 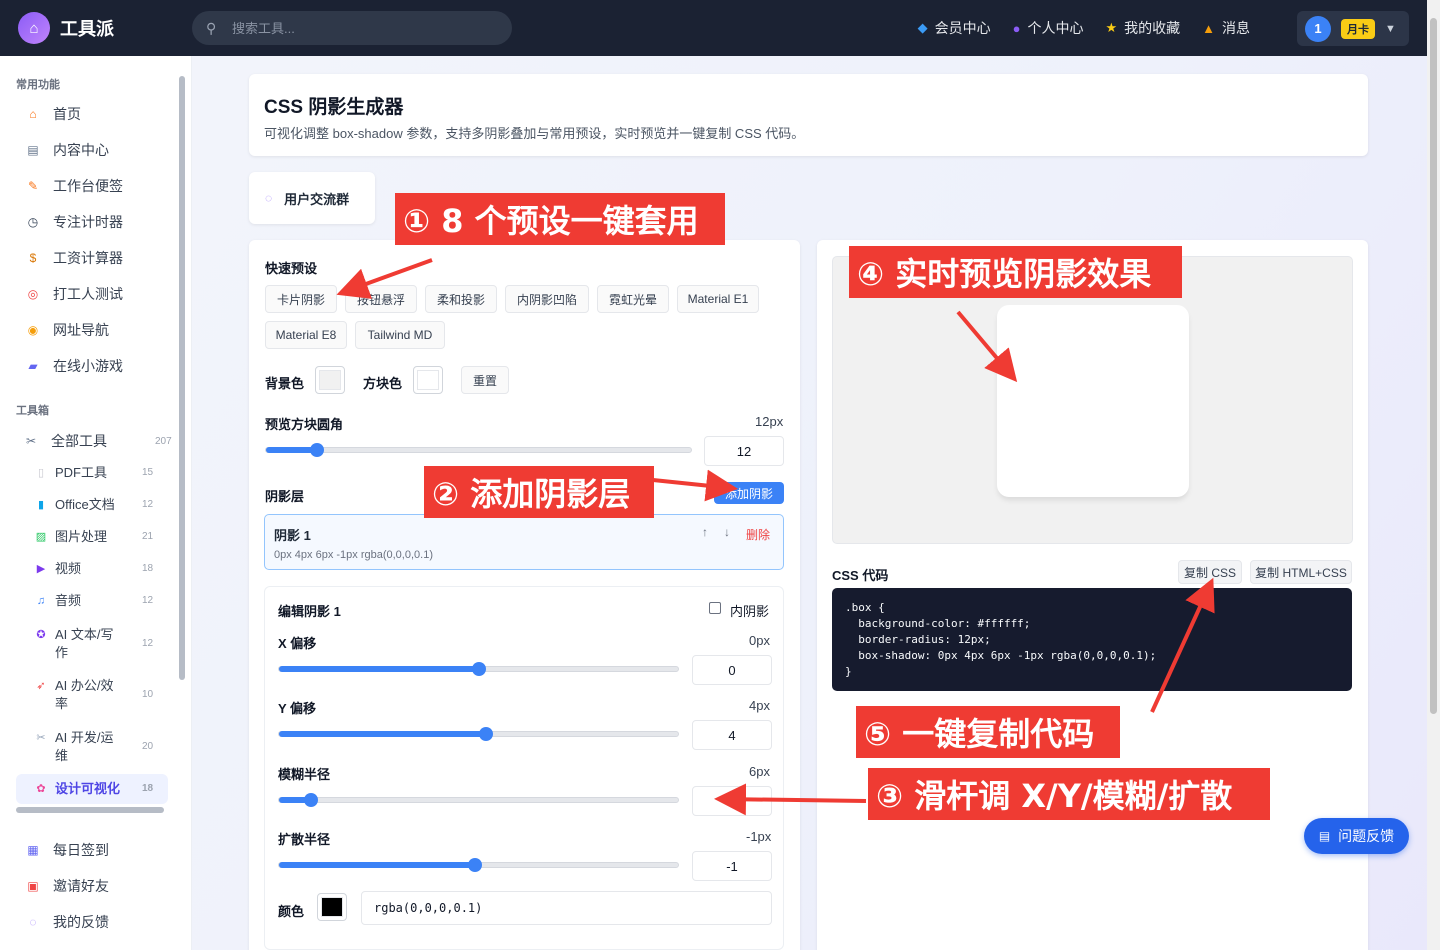 What do you see at coordinates (1182, 645) in the screenshot?
I see `arrow-to-copy-css` at bounding box center [1182, 645].